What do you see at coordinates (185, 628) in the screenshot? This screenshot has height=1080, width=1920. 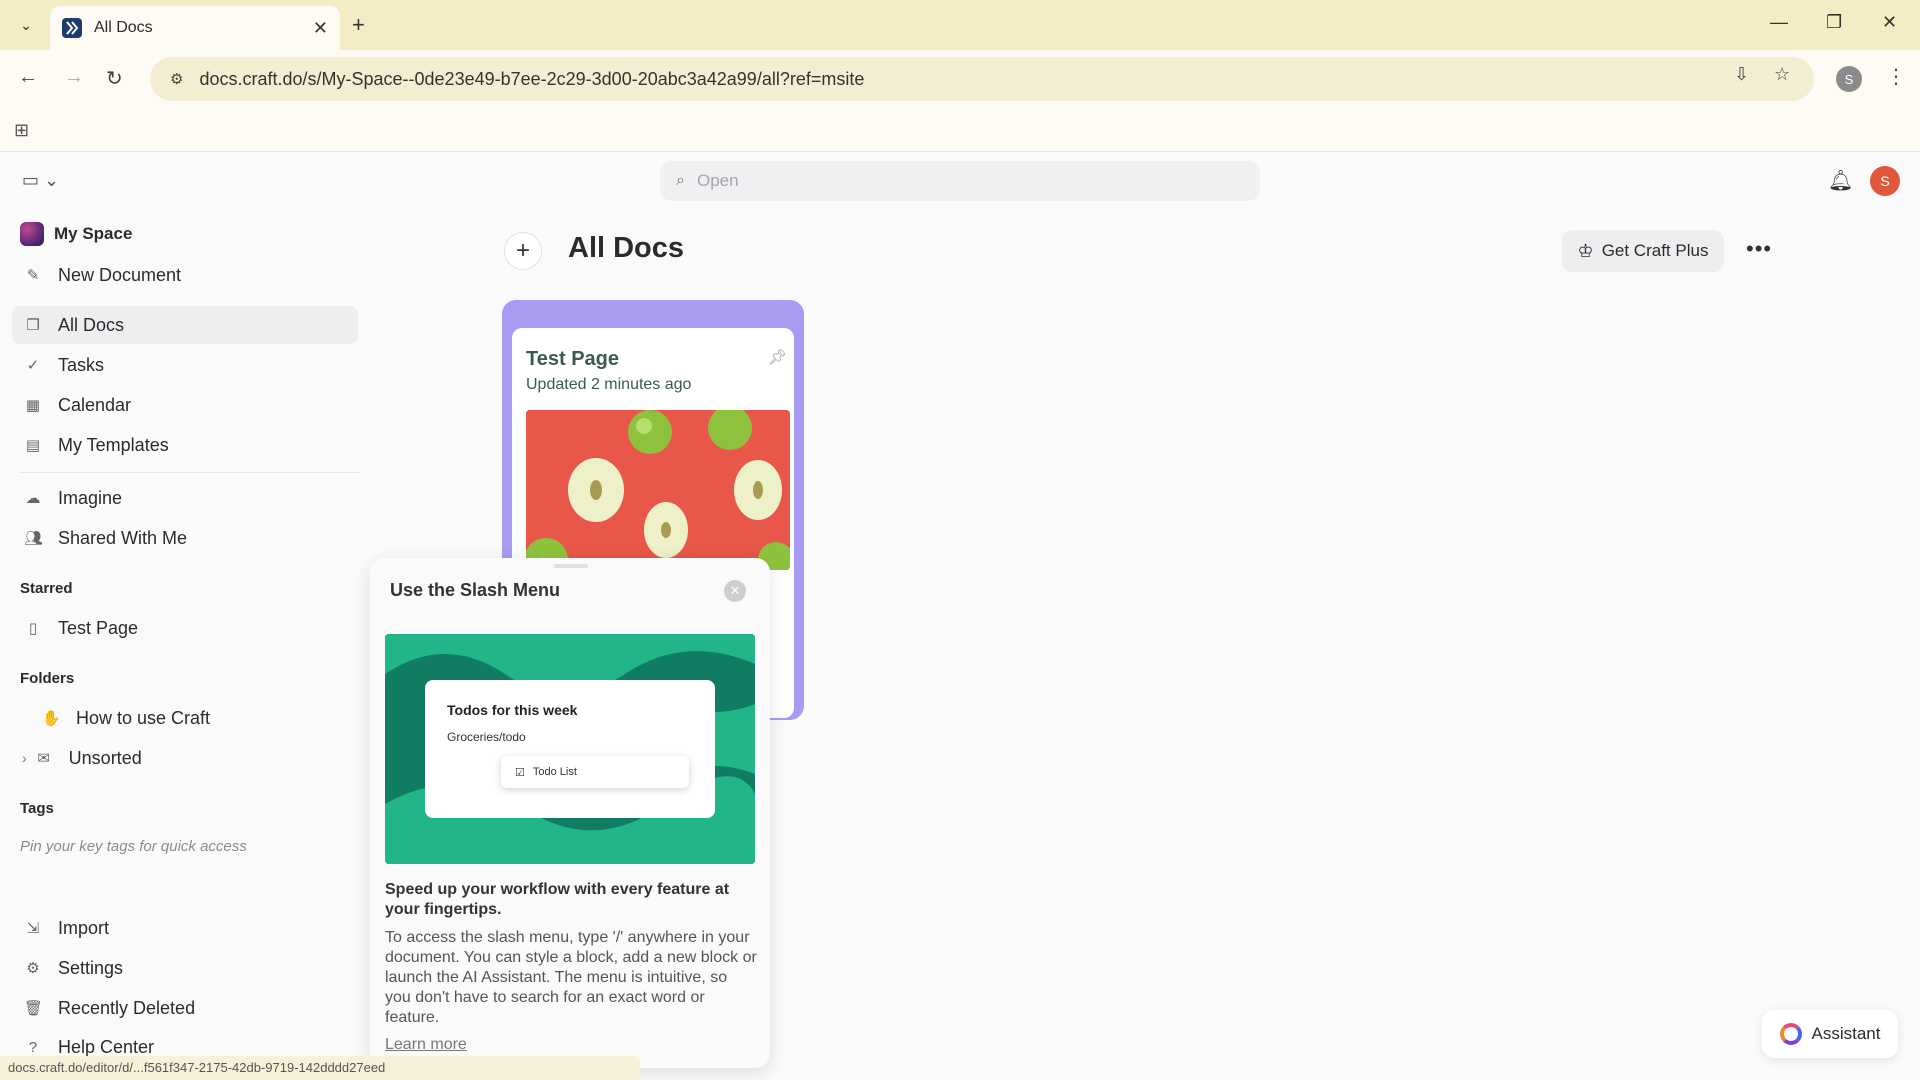 I see `starred-item-test-page: ▯ Test Page` at bounding box center [185, 628].